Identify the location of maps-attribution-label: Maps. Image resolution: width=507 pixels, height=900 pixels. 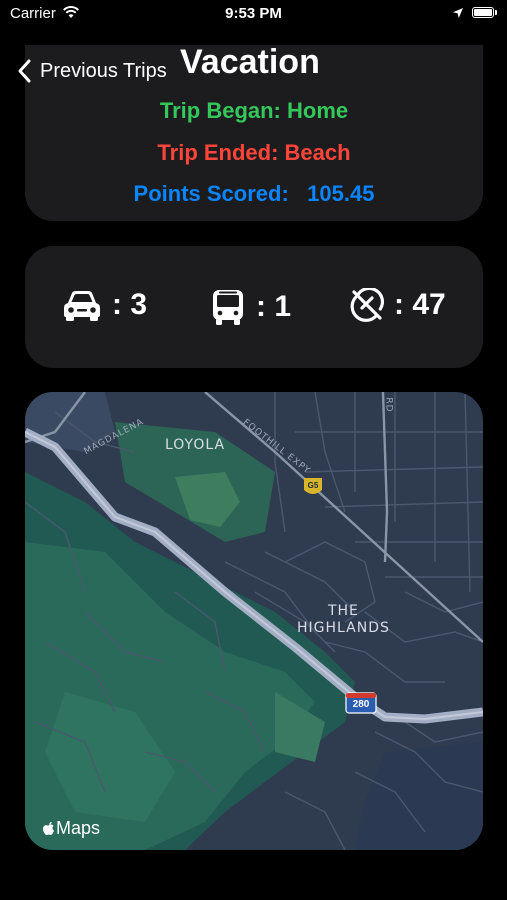
(78, 828).